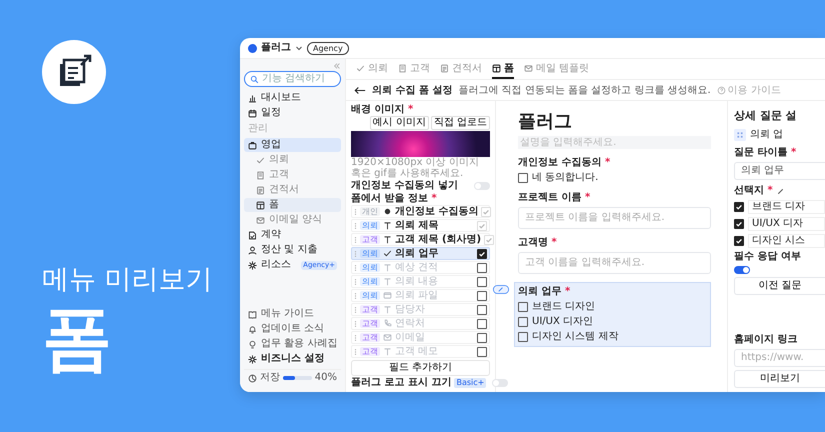 The height and width of the screenshot is (432, 825). Describe the element at coordinates (77, 338) in the screenshot. I see `banner-title: 폼` at that location.